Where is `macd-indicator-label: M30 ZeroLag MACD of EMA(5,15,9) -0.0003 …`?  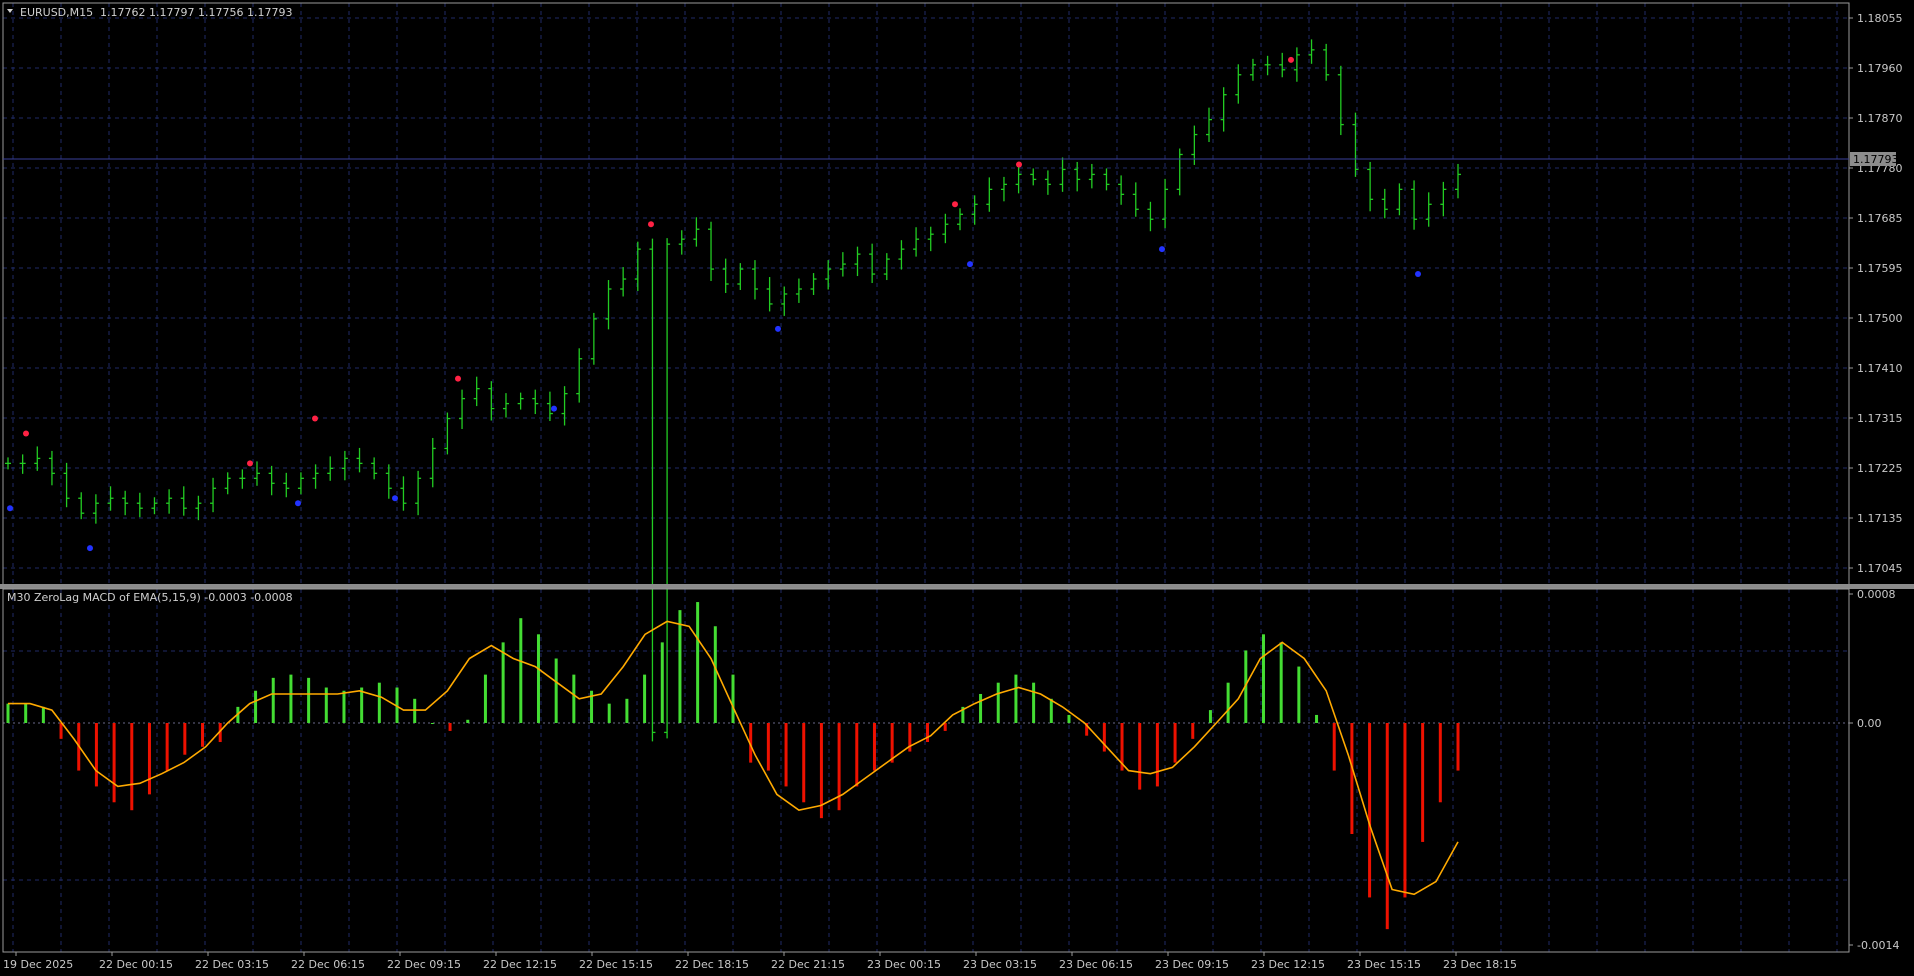 macd-indicator-label: M30 ZeroLag MACD of EMA(5,15,9) -0.0003 … is located at coordinates (150, 597).